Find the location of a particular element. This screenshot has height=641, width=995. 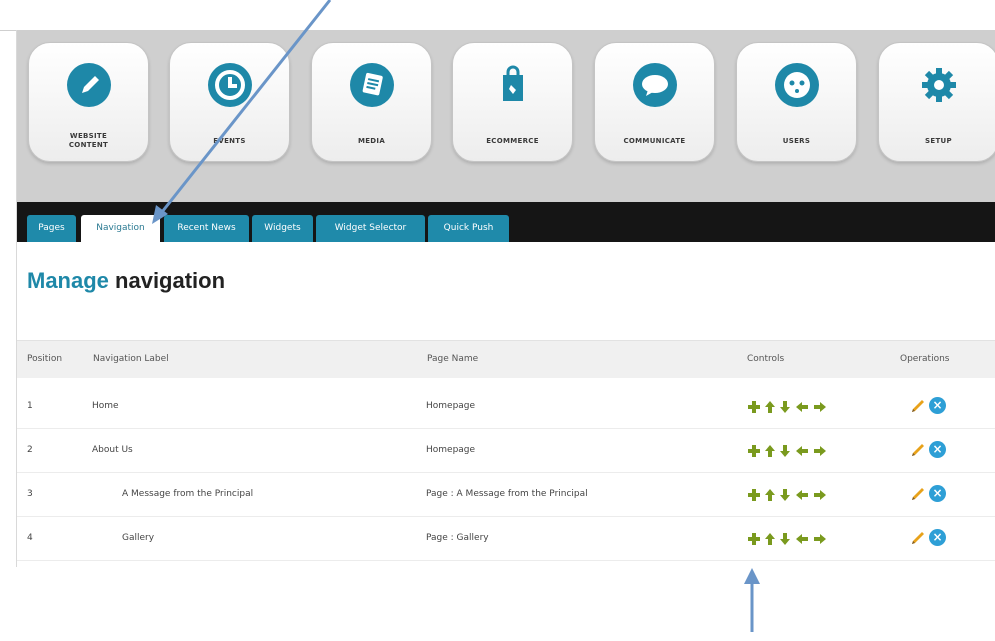

module-ecommerce: ECOMMERCE is located at coordinates (512, 102).